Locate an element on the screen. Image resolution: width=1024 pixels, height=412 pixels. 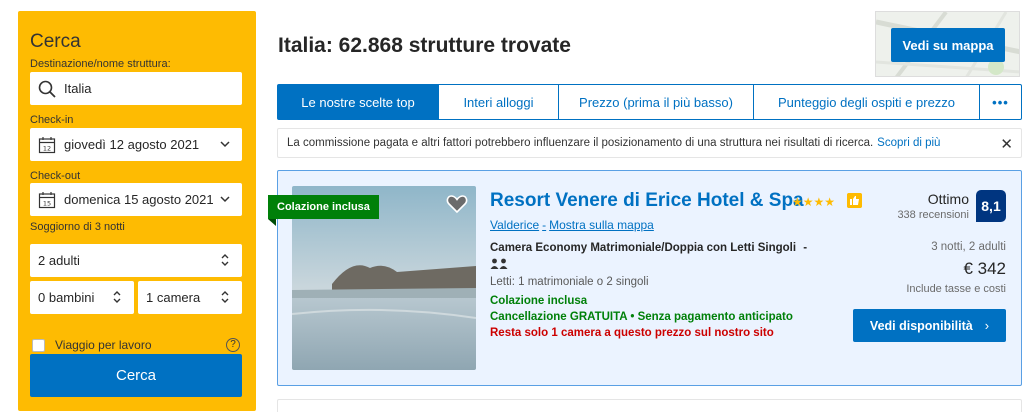
heart-icon is located at coordinates (457, 204).